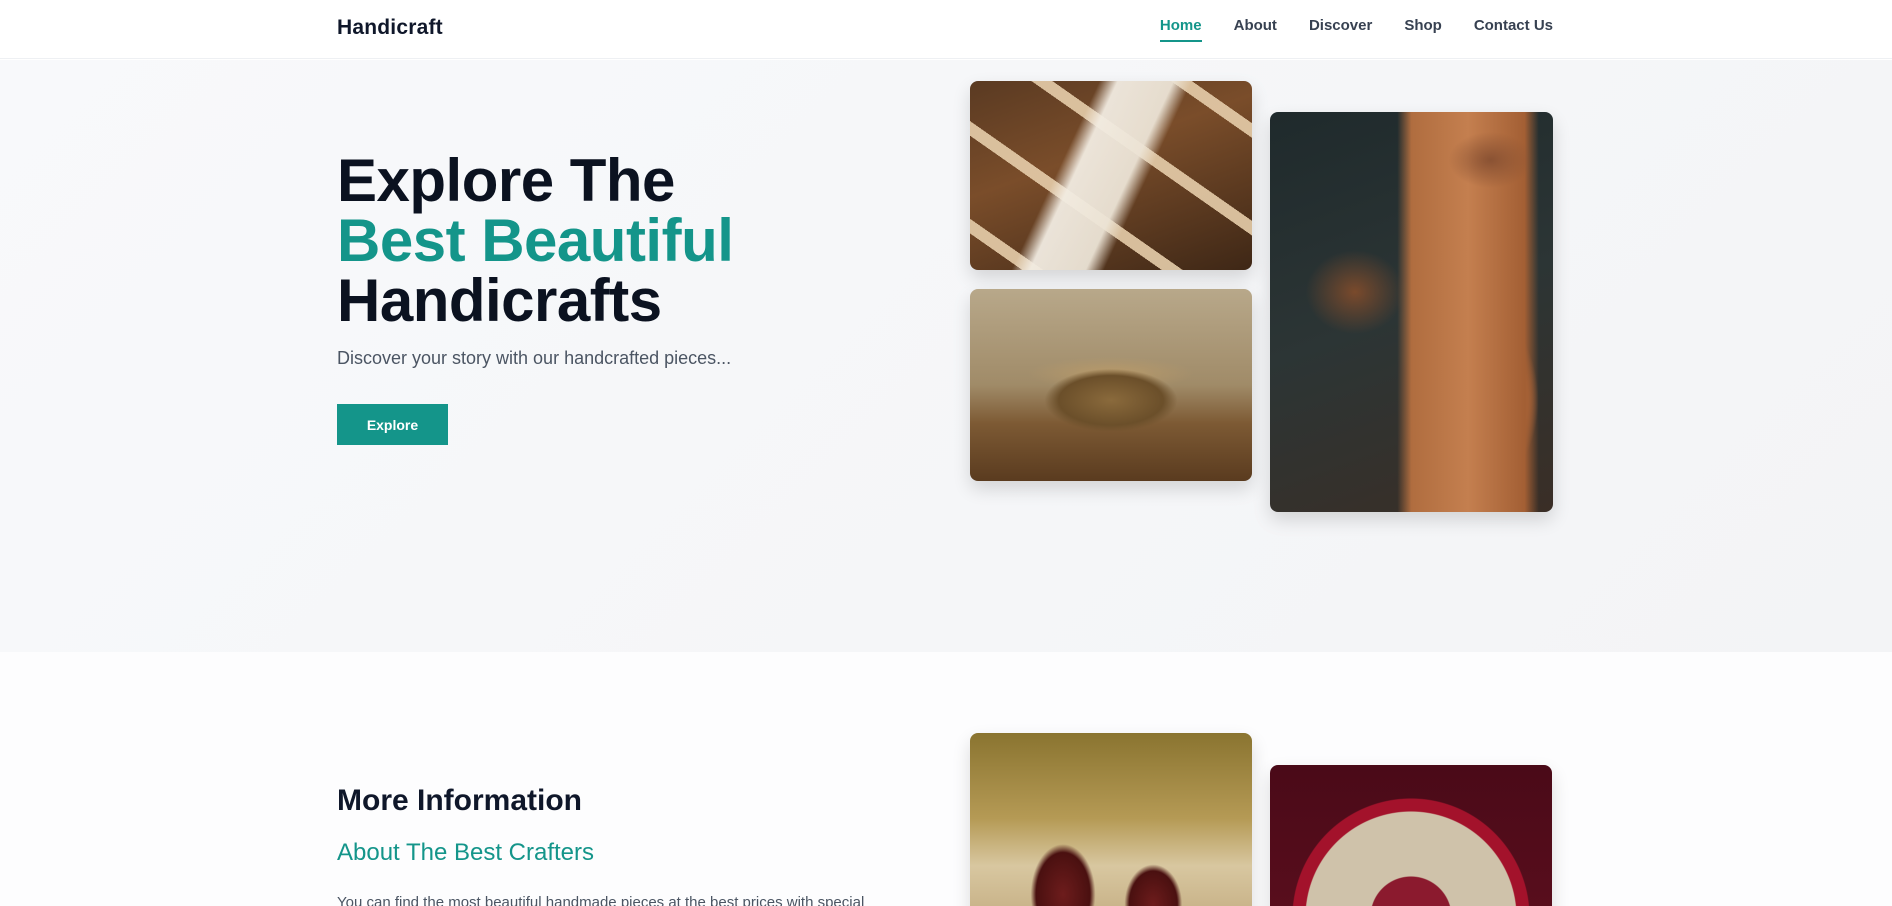 The height and width of the screenshot is (906, 1892). What do you see at coordinates (459, 800) in the screenshot?
I see `info-title: More Information` at bounding box center [459, 800].